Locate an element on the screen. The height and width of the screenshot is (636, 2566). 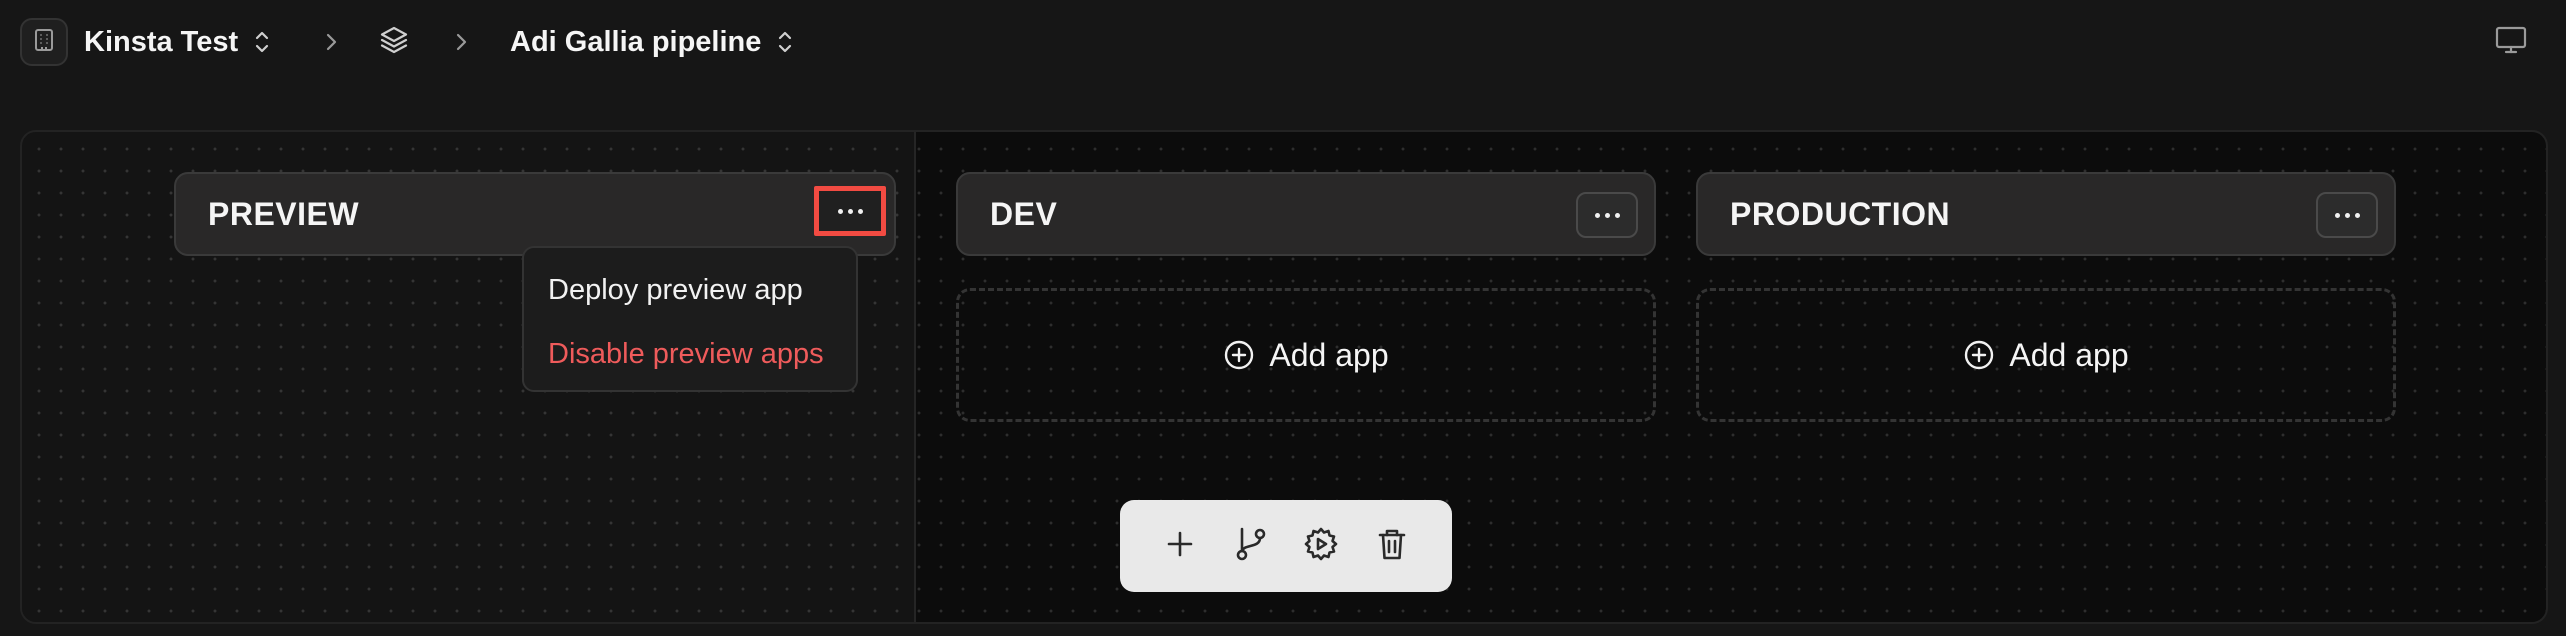
git-branch-icon is located at coordinates (1251, 546).